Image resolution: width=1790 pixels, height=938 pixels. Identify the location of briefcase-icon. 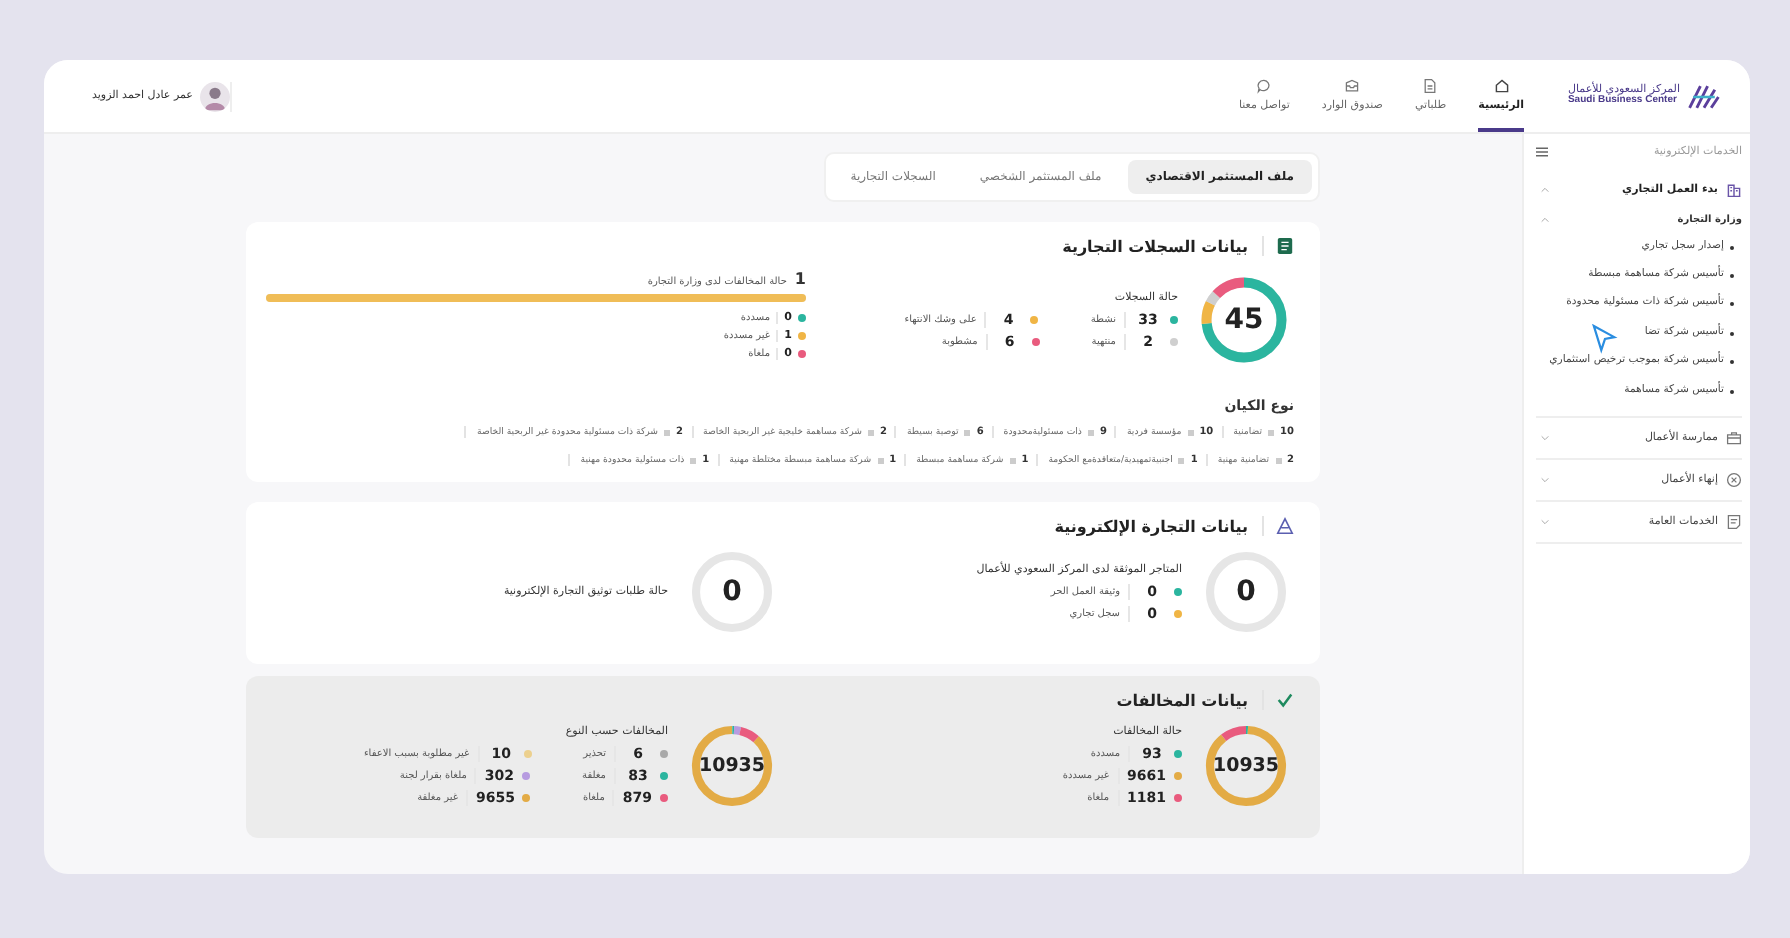
(1734, 438).